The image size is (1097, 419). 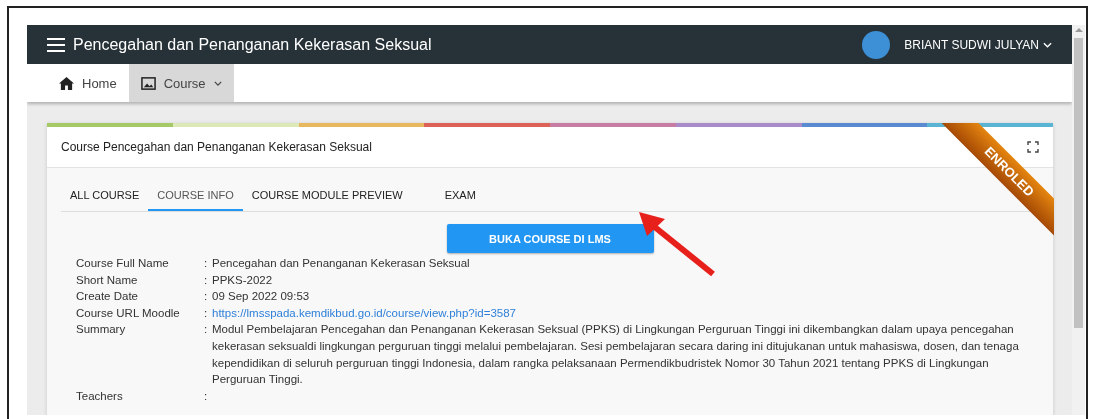 I want to click on app-title: Pencegahan dan Penanganan Kekerasan Seksual, so click(x=253, y=44).